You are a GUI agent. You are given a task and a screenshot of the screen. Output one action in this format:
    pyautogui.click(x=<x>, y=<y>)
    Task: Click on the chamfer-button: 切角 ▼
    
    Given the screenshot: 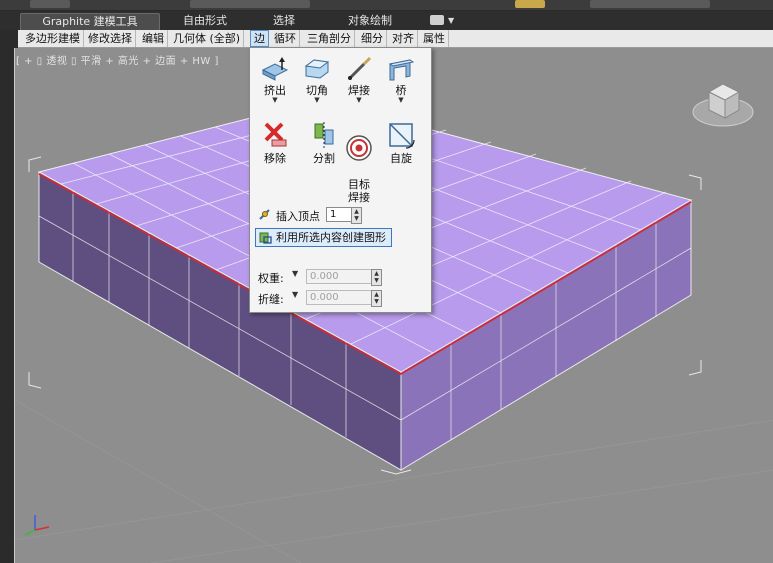 What is the action you would take?
    pyautogui.click(x=317, y=80)
    